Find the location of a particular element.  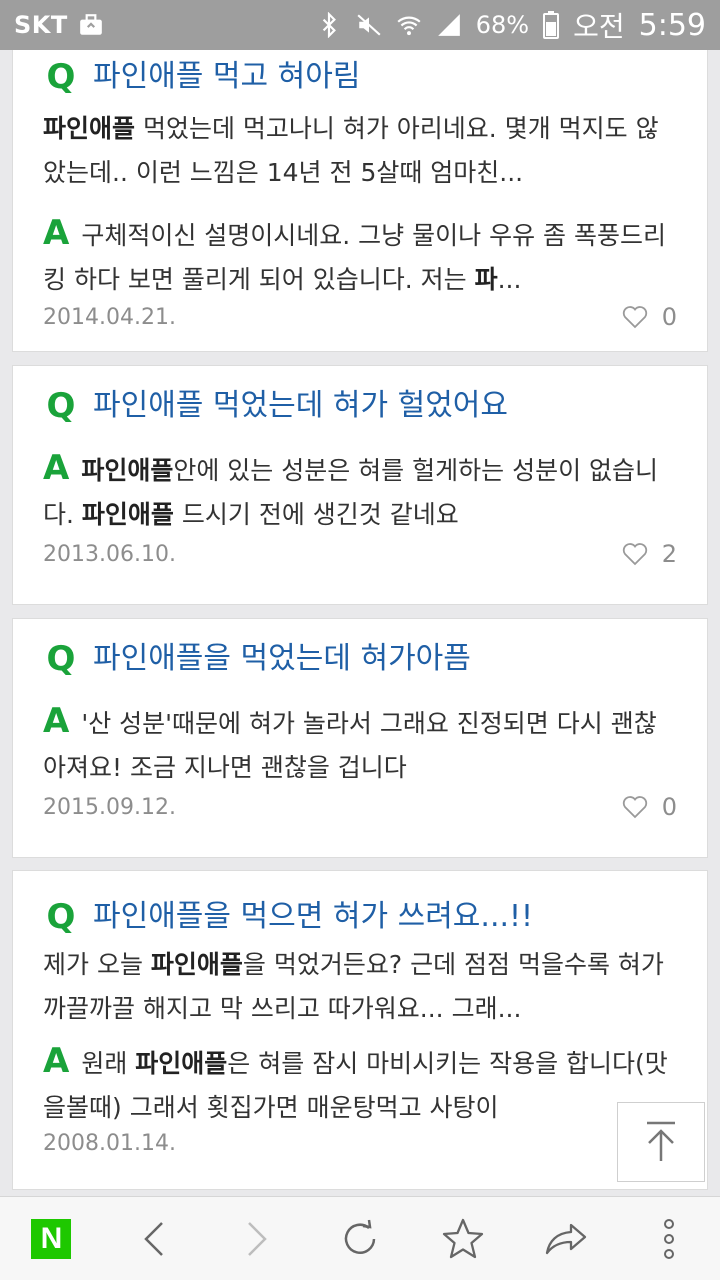

answer-snippet-text: 원래 is located at coordinates (108, 1063).